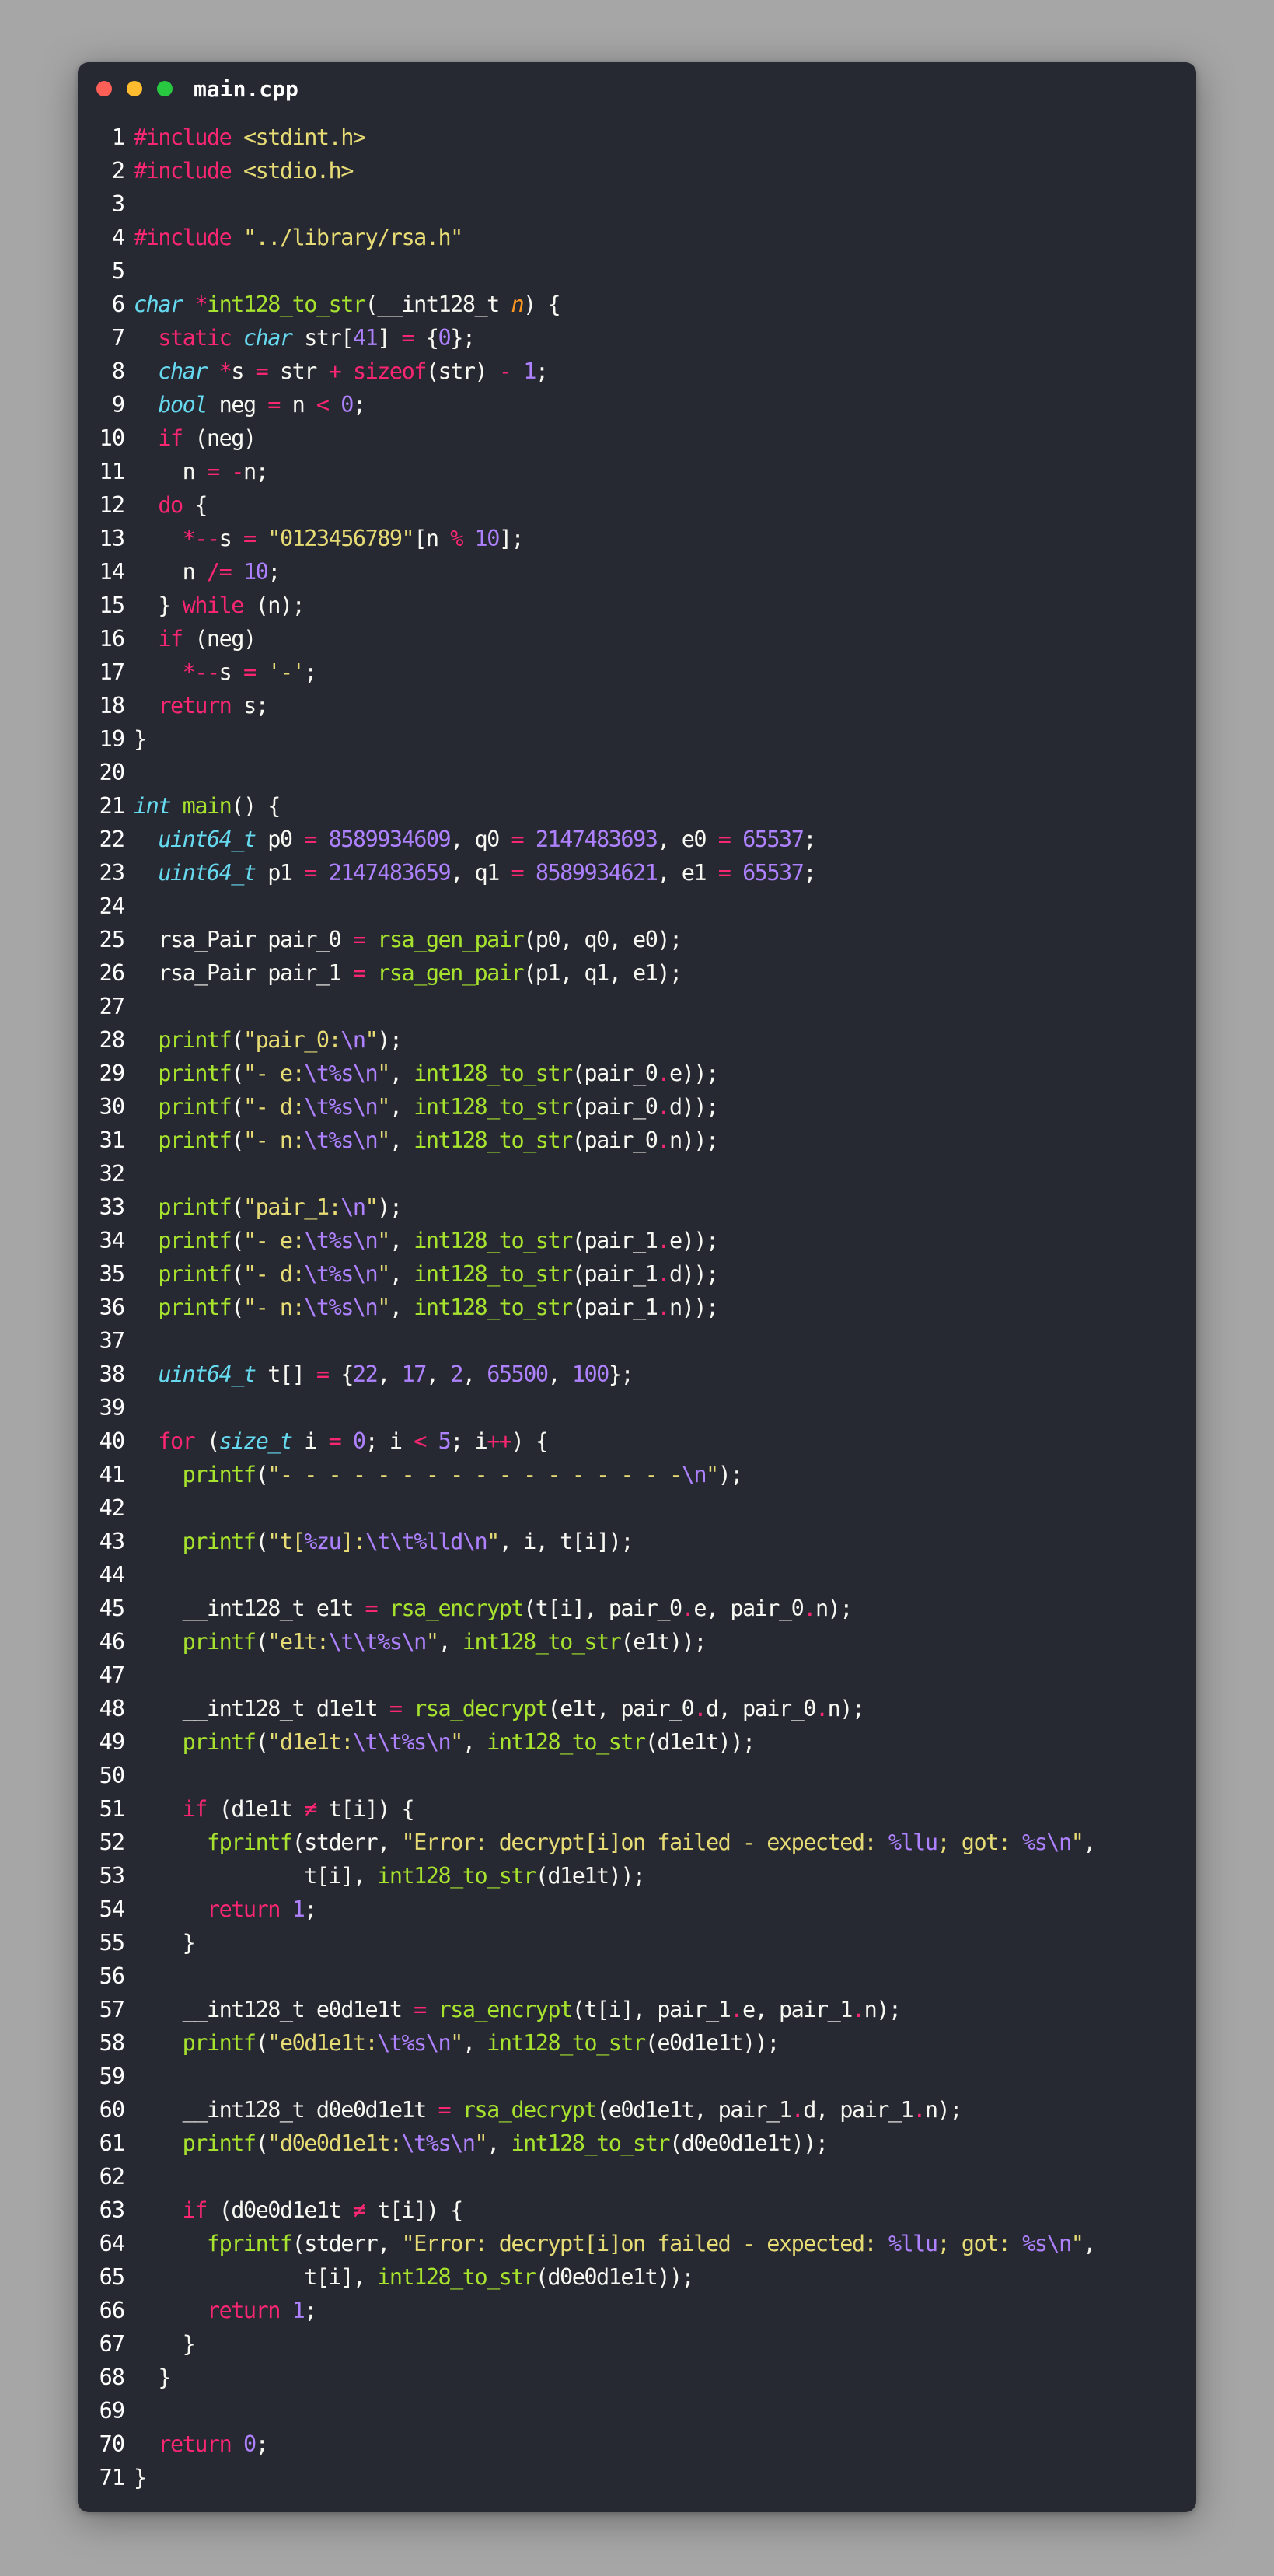 The image size is (1274, 2576). I want to click on line-number: 44, so click(112, 1575).